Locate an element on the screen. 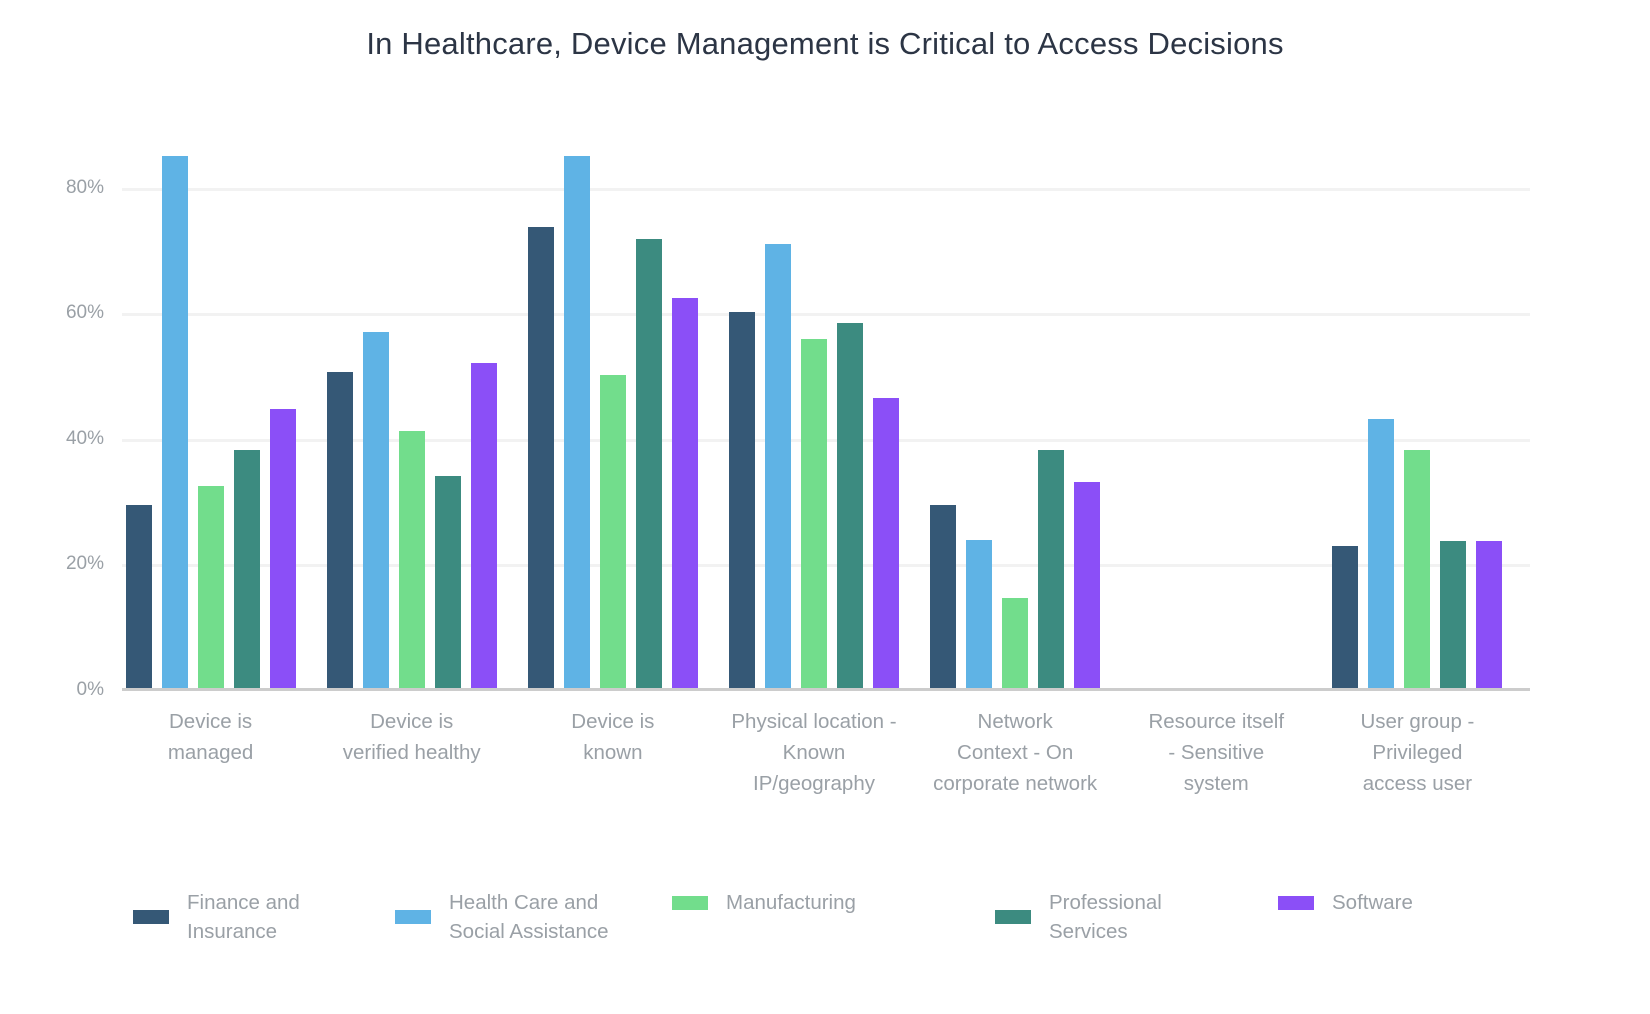 The height and width of the screenshot is (1014, 1650). legend-label: Finance and Insurance is located at coordinates (243, 917).